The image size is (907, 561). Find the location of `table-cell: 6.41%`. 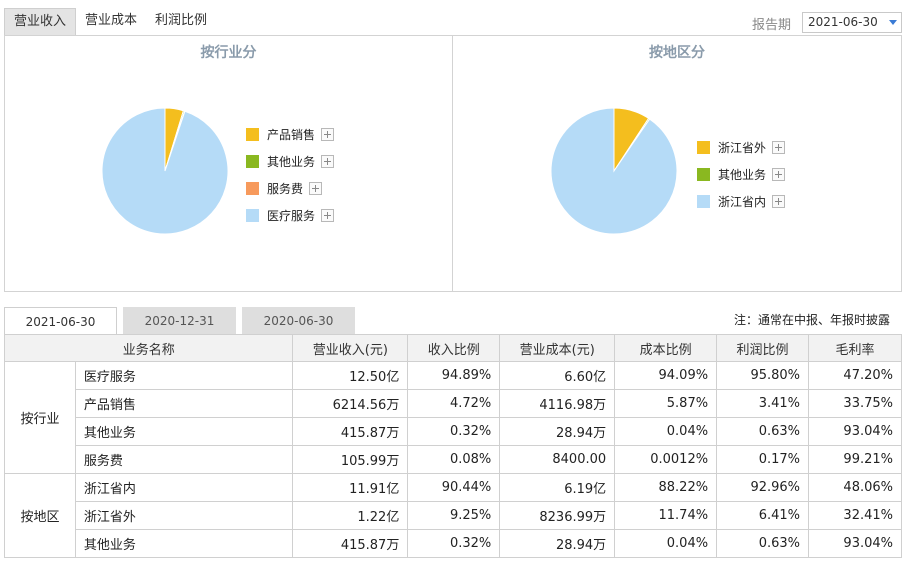

table-cell: 6.41% is located at coordinates (763, 515).